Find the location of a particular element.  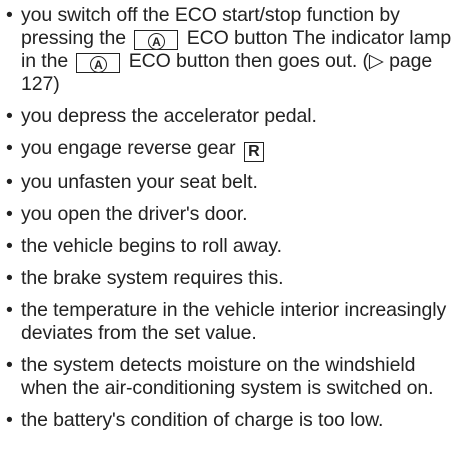

list-item: you unfasten your seat belt. is located at coordinates (229, 182).